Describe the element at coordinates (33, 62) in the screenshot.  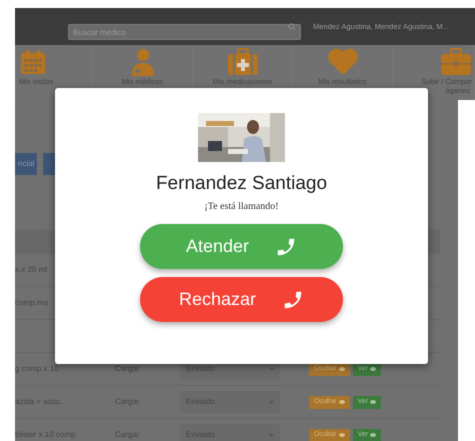
I see `calendar-icon` at that location.